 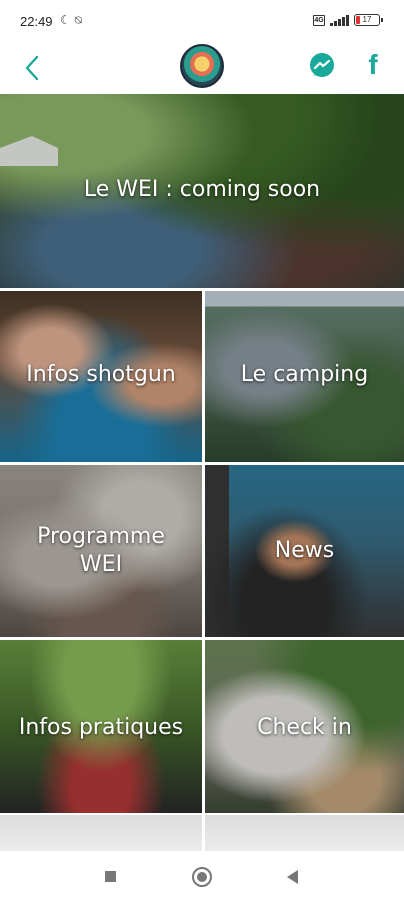 What do you see at coordinates (65, 20) in the screenshot?
I see `moon-icon: ☾` at bounding box center [65, 20].